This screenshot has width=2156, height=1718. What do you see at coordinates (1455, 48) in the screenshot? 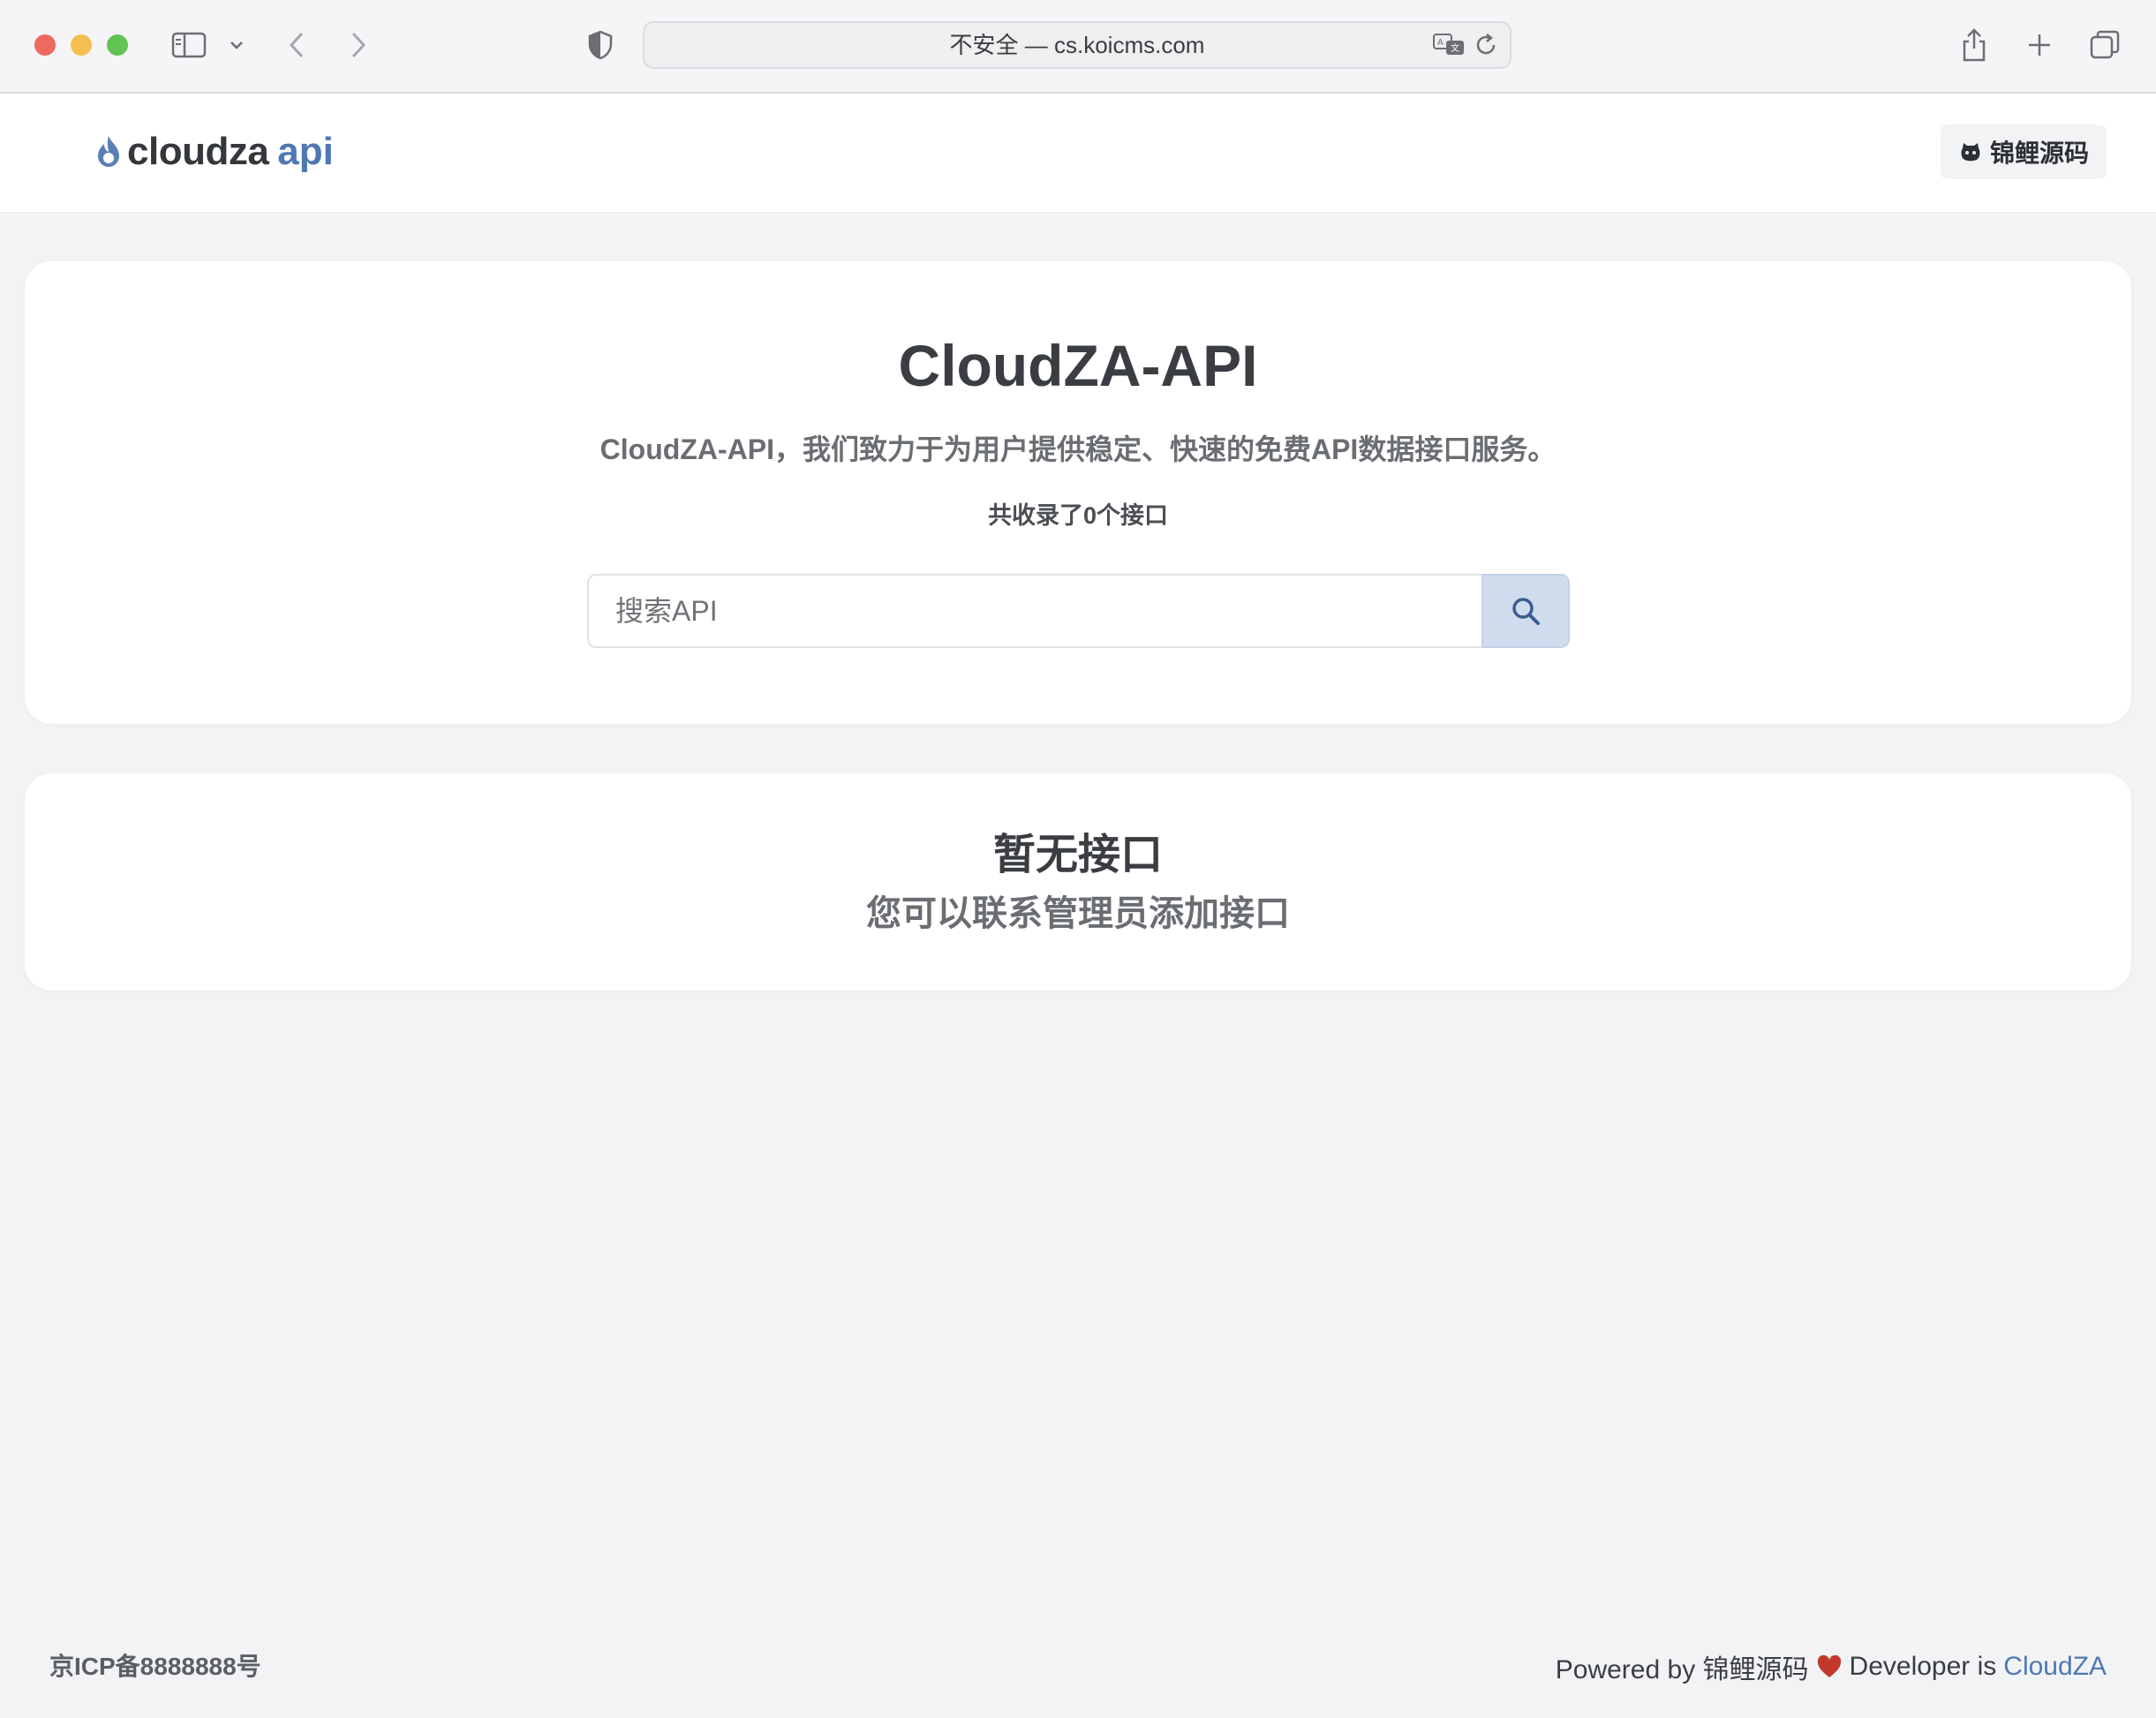
I see `svg-text: 文` at bounding box center [1455, 48].